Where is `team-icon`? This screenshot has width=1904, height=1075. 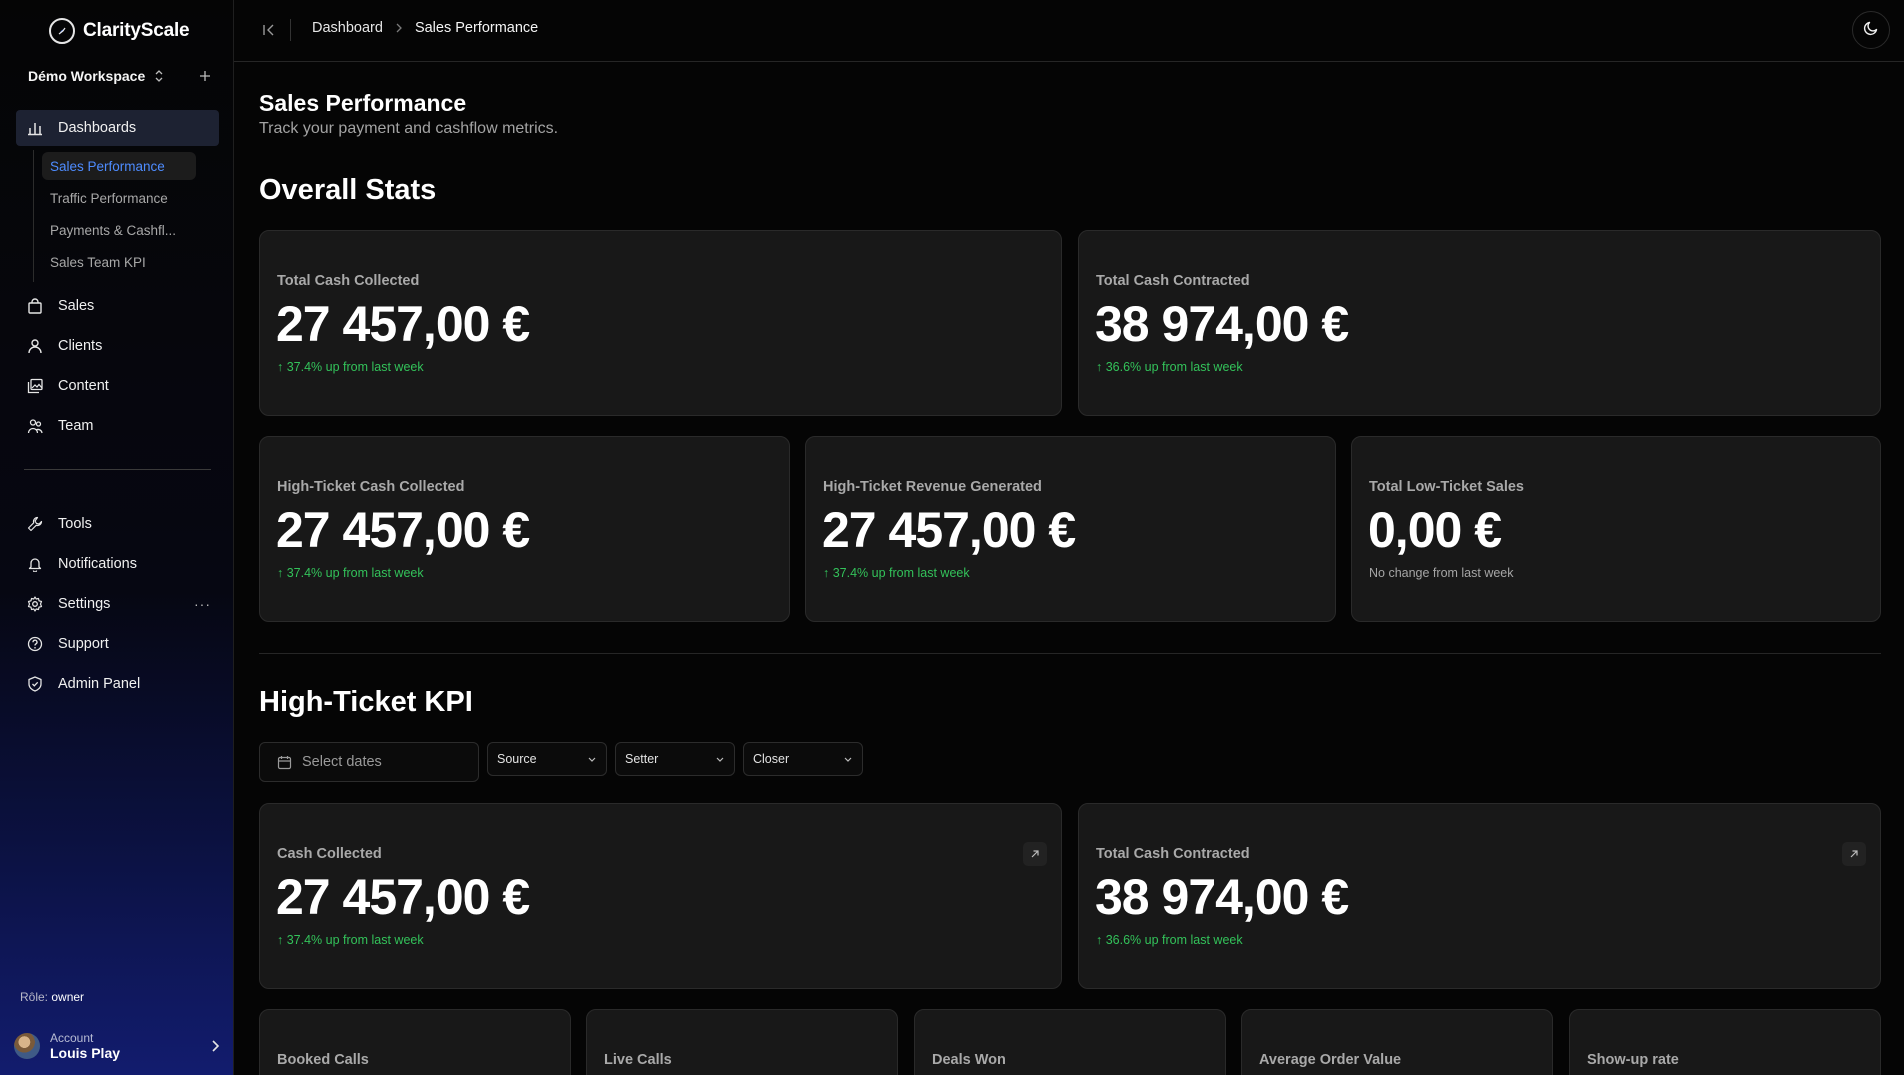 team-icon is located at coordinates (35, 426).